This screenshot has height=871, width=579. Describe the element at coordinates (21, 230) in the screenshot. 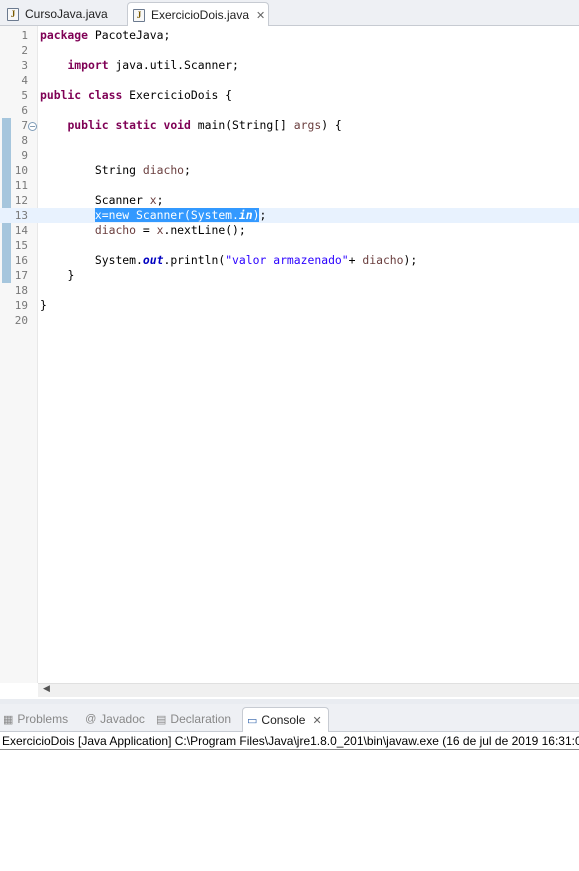

I see `line-number: 14` at that location.